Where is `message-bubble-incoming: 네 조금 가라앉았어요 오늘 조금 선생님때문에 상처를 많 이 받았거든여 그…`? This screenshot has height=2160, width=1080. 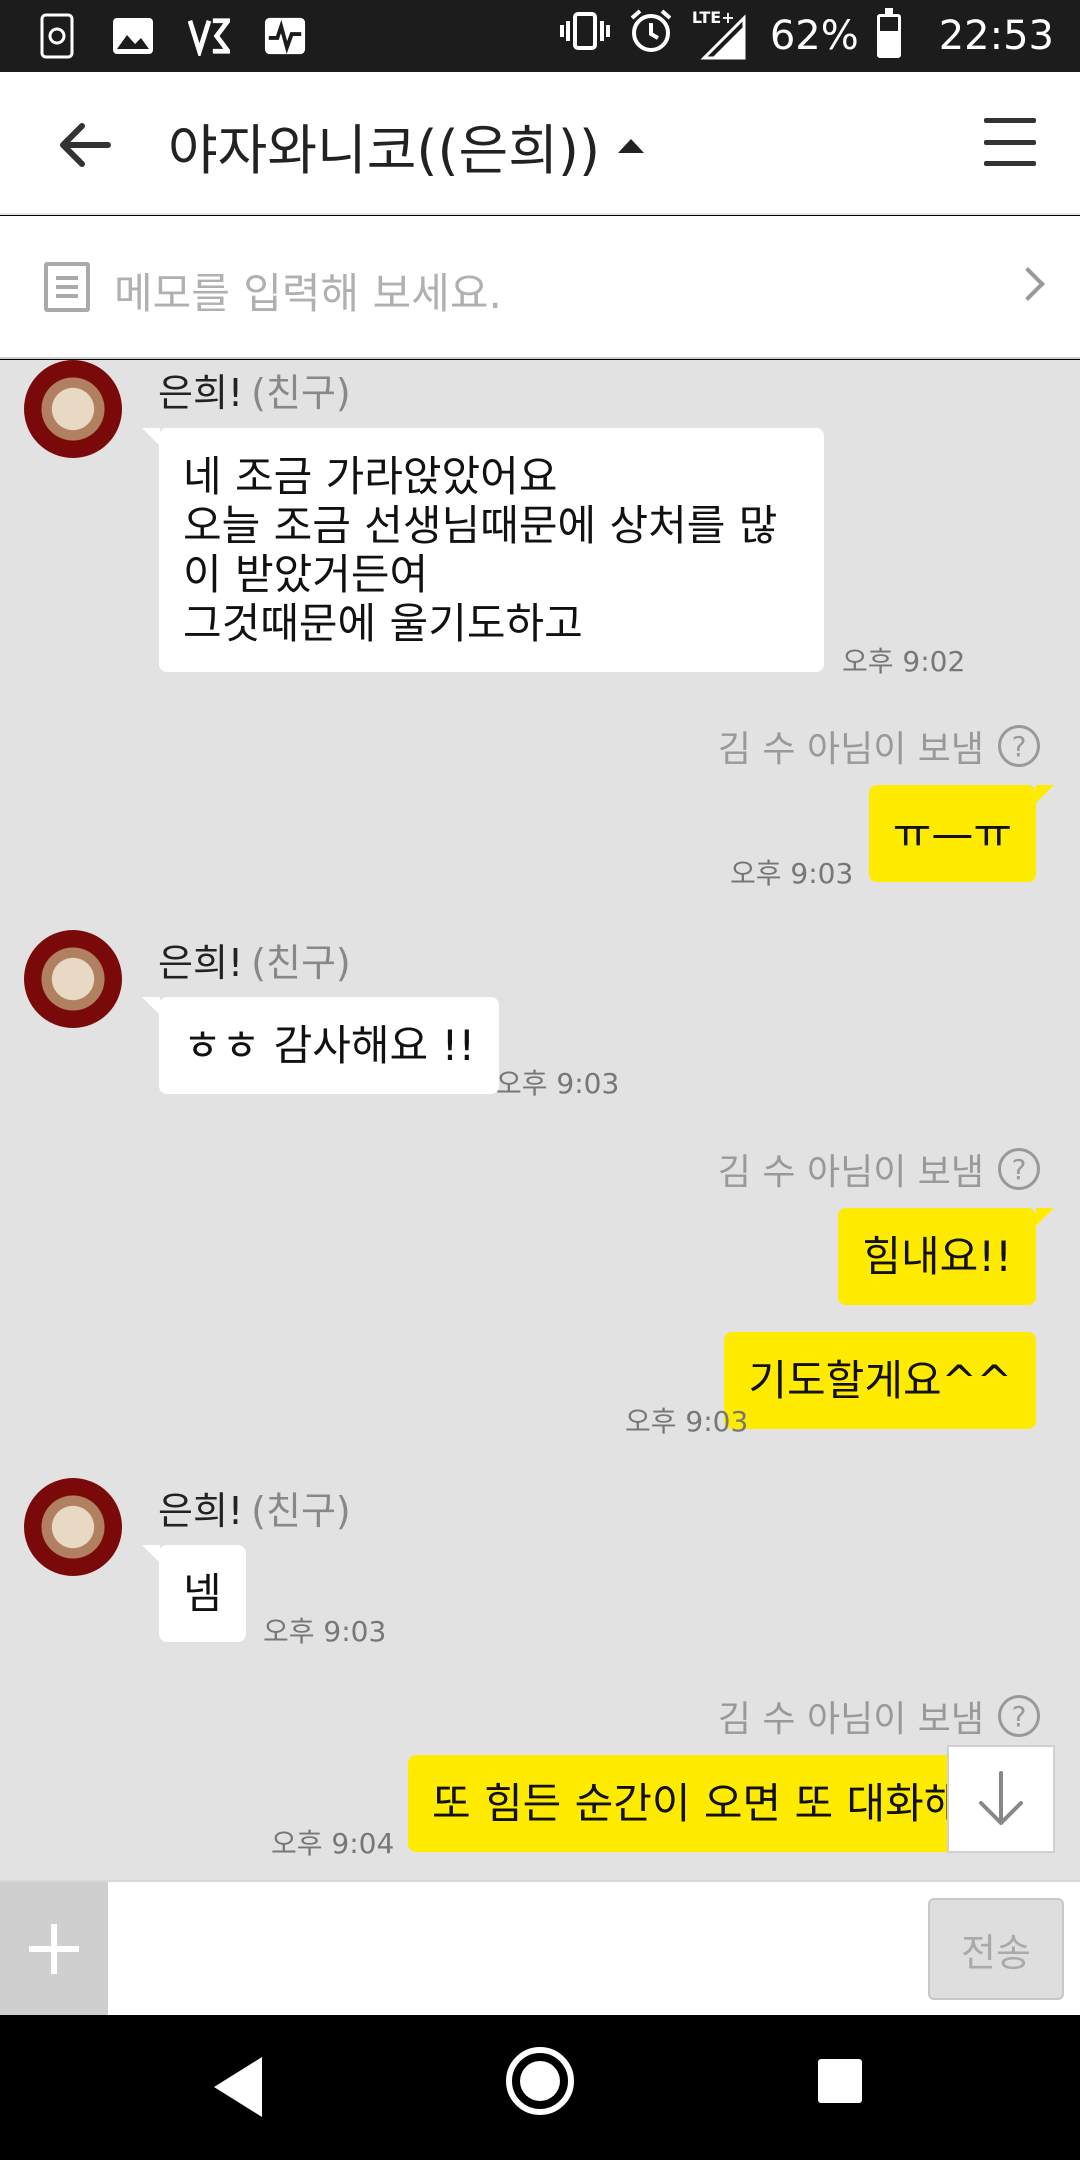 message-bubble-incoming: 네 조금 가라앉았어요 오늘 조금 선생님때문에 상처를 많 이 받았거든여 그… is located at coordinates (491, 550).